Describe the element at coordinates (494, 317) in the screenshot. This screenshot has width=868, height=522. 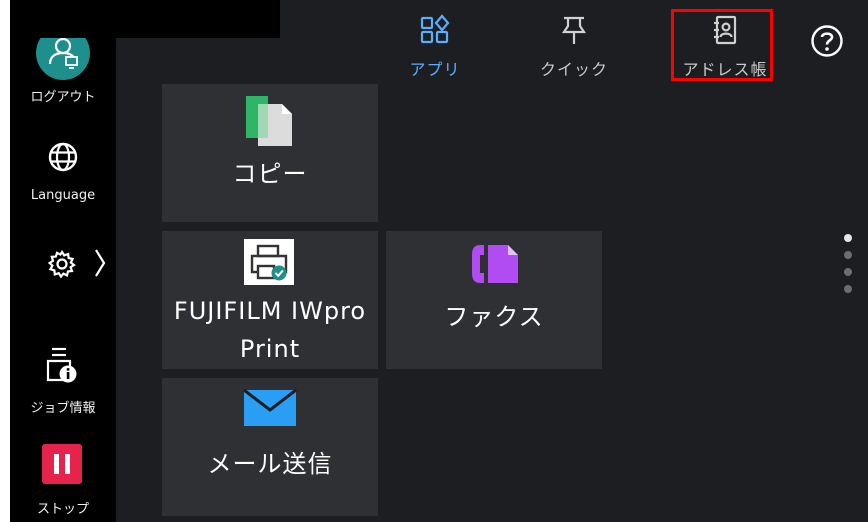
I see `app-tile-fax-label: ファクス` at that location.